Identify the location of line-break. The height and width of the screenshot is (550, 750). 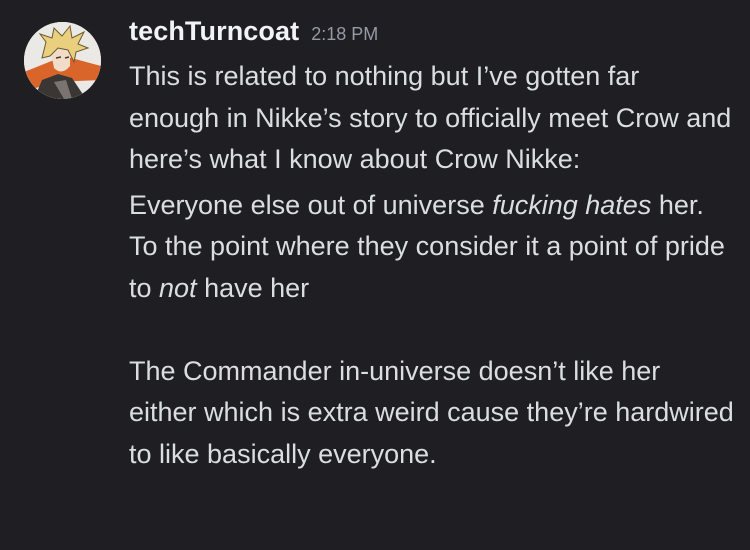
(431, 330).